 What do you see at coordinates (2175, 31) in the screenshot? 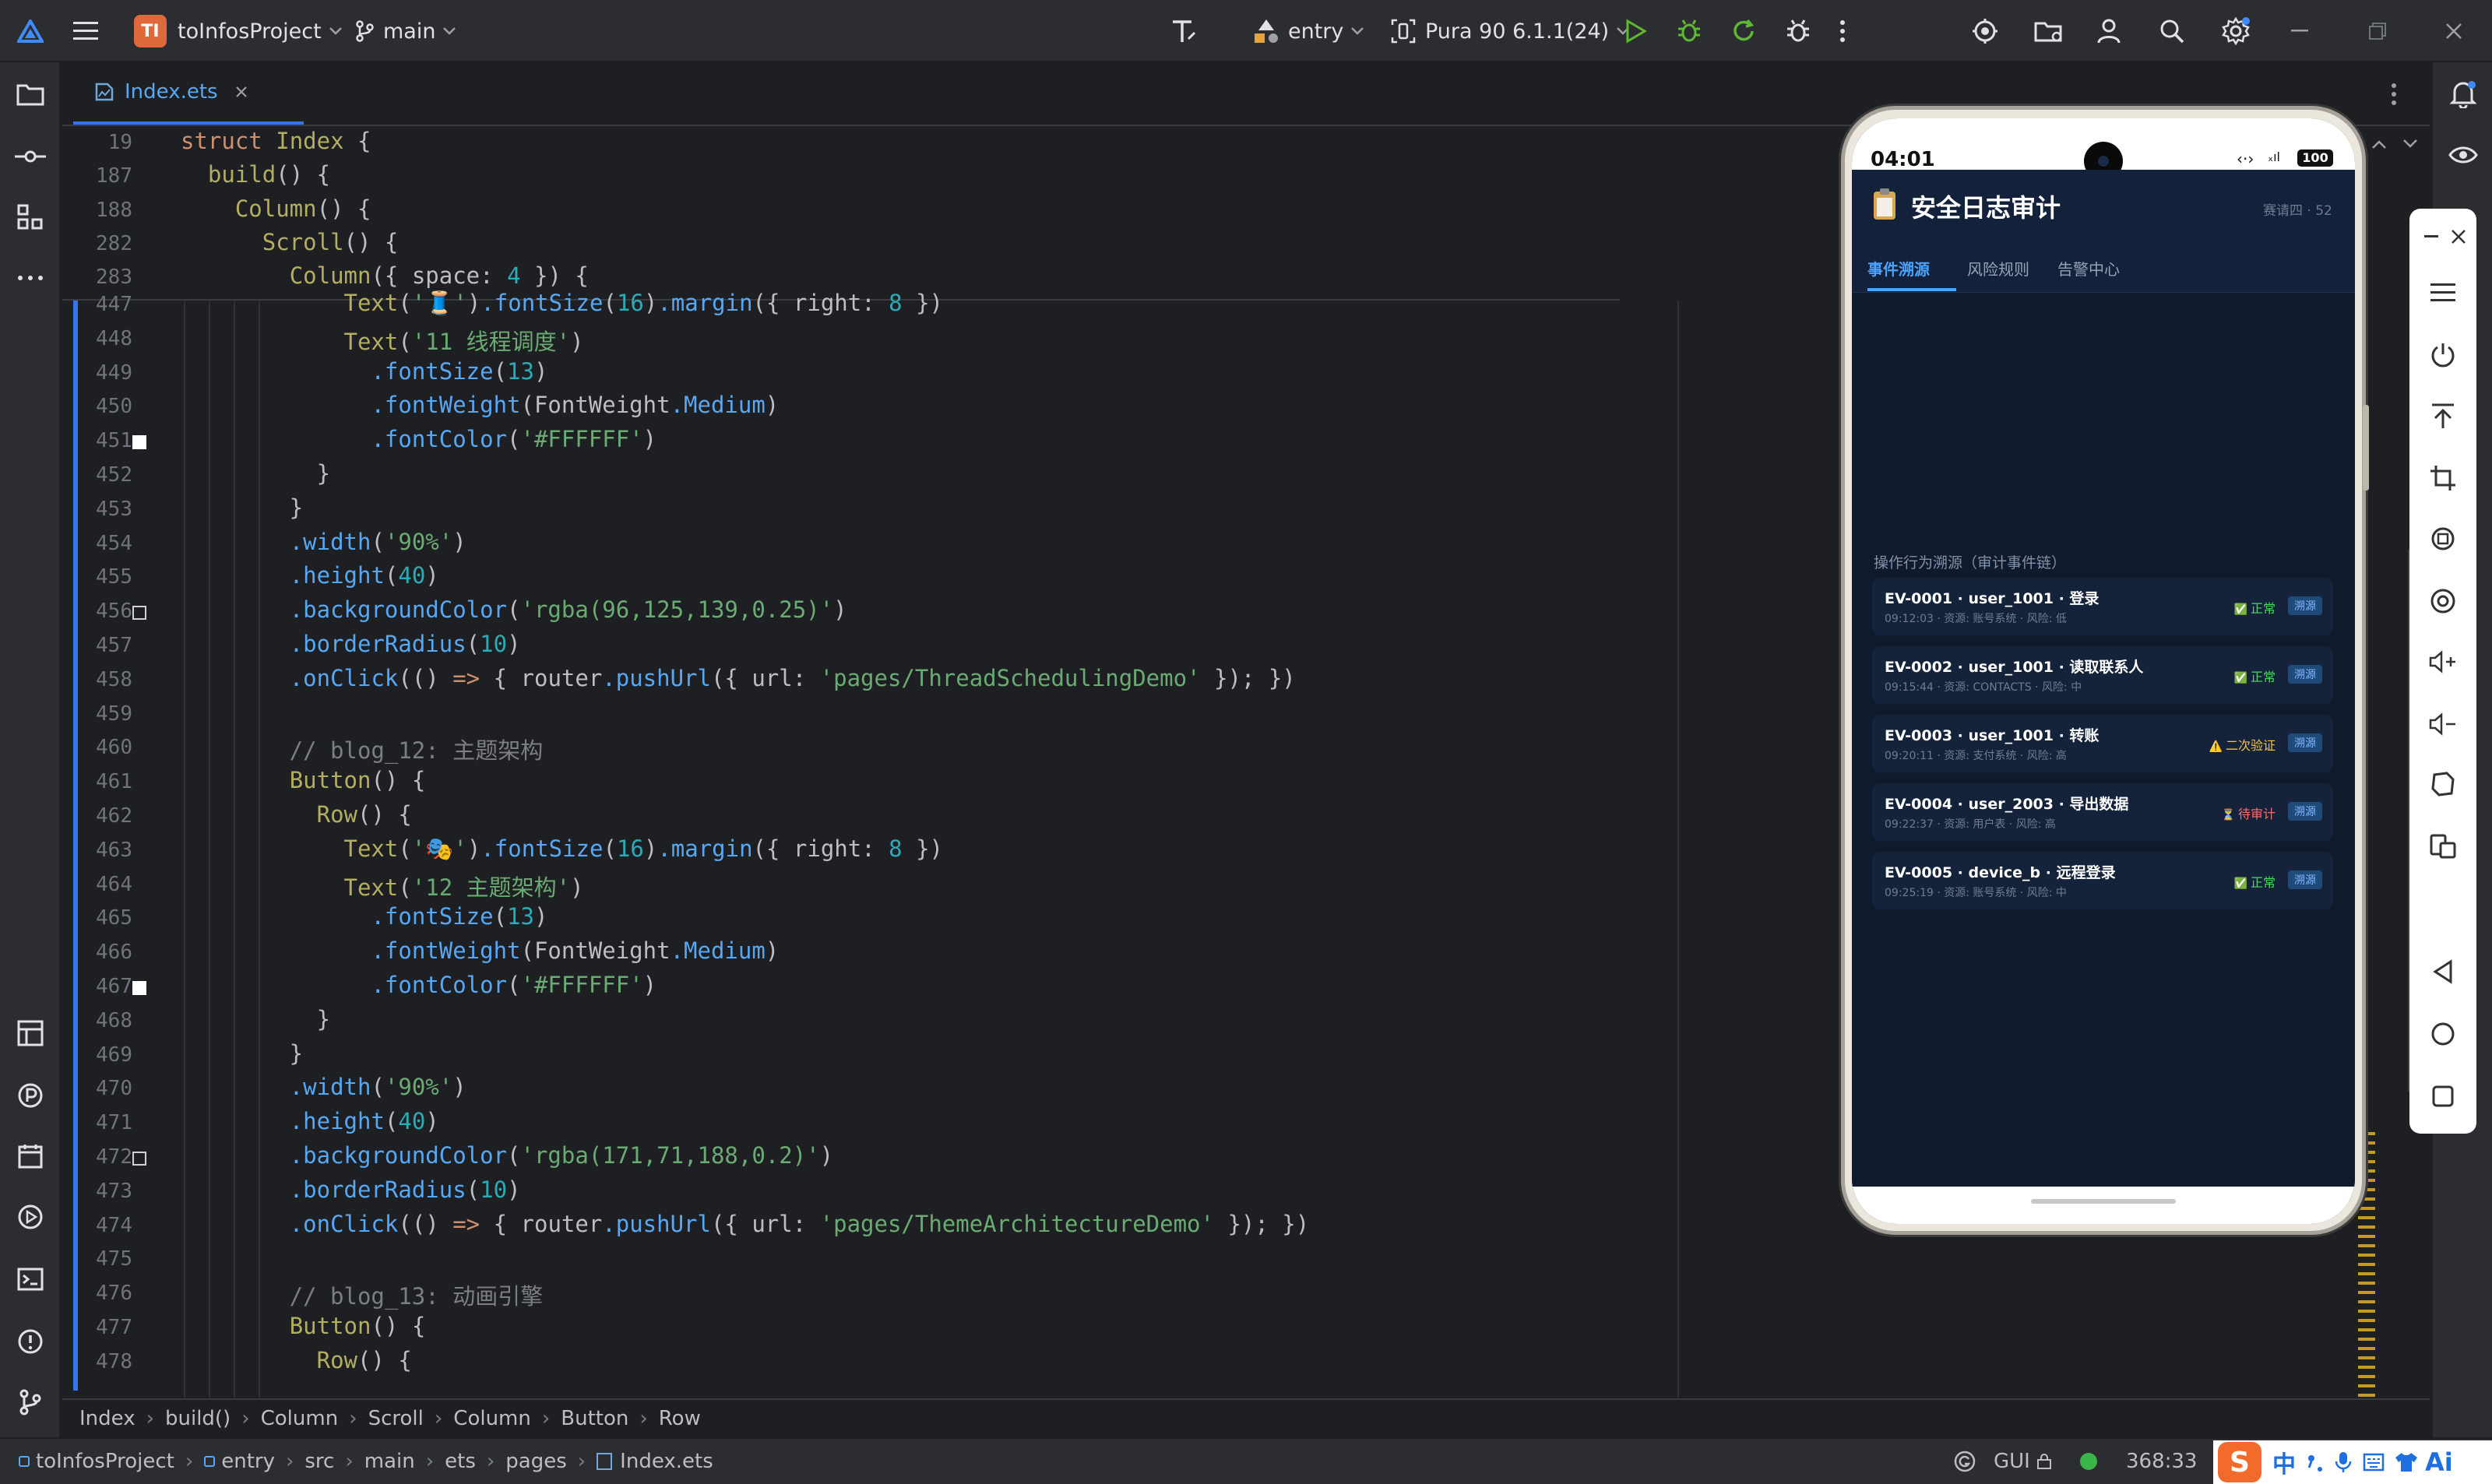
I see `search-icon` at bounding box center [2175, 31].